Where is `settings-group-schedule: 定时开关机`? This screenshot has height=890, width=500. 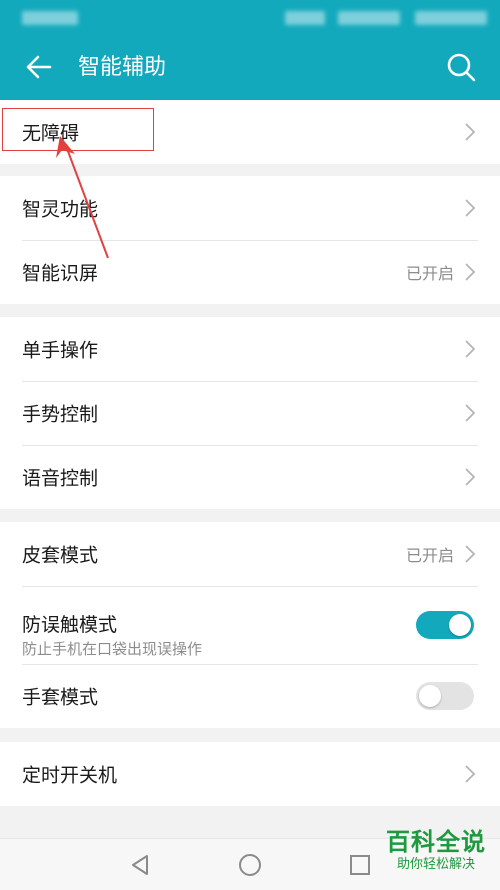 settings-group-schedule: 定时开关机 is located at coordinates (250, 774).